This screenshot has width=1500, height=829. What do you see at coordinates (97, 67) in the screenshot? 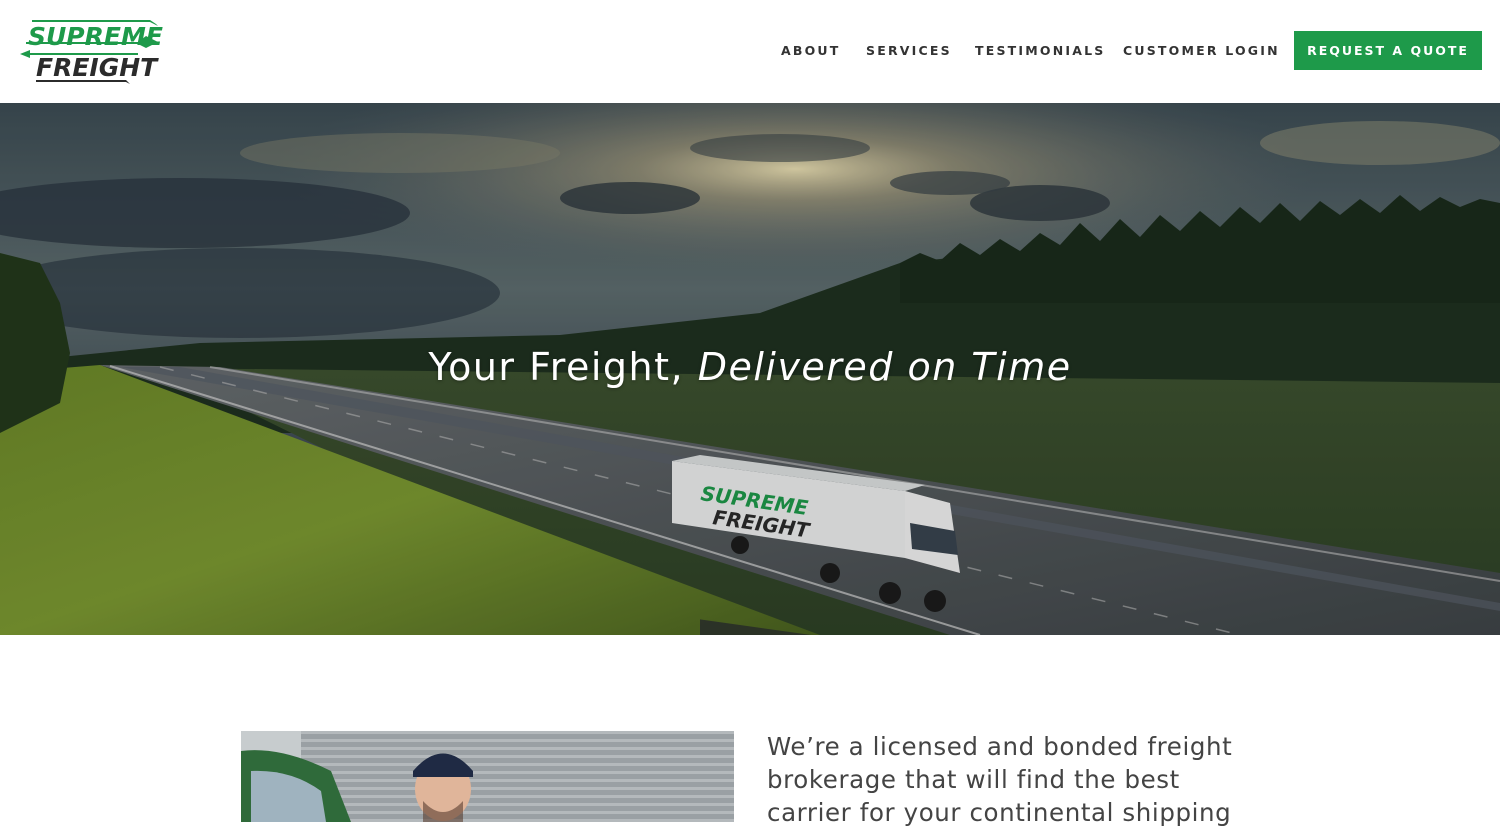
I see `logo-text-bottom: FREIGHT` at bounding box center [97, 67].